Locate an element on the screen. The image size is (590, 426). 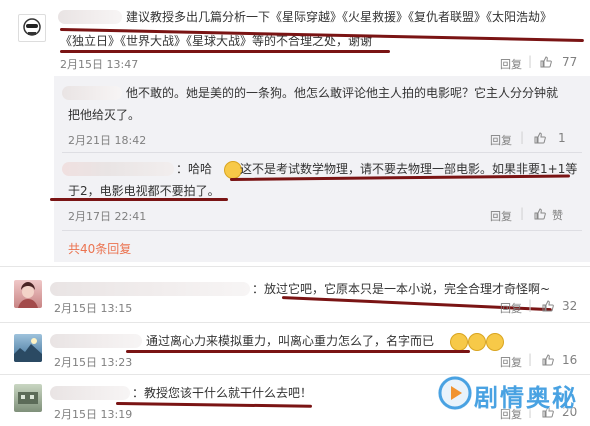
comment-text: ：教授您该干什么就干什么去吧！ is located at coordinates (222, 393).